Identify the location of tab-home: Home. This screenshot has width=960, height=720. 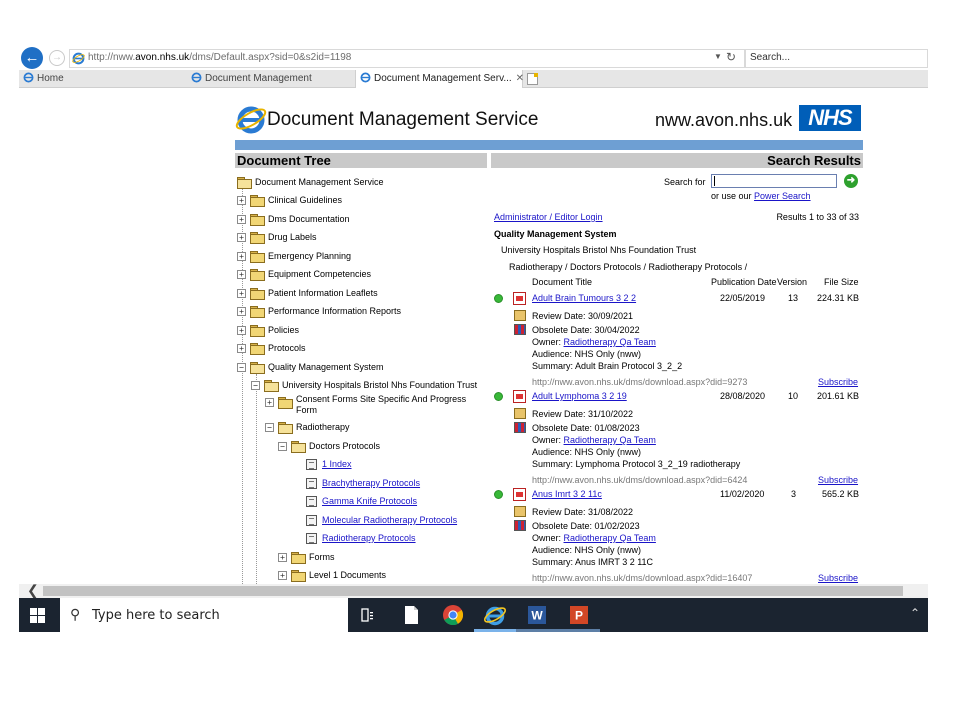
(107, 79).